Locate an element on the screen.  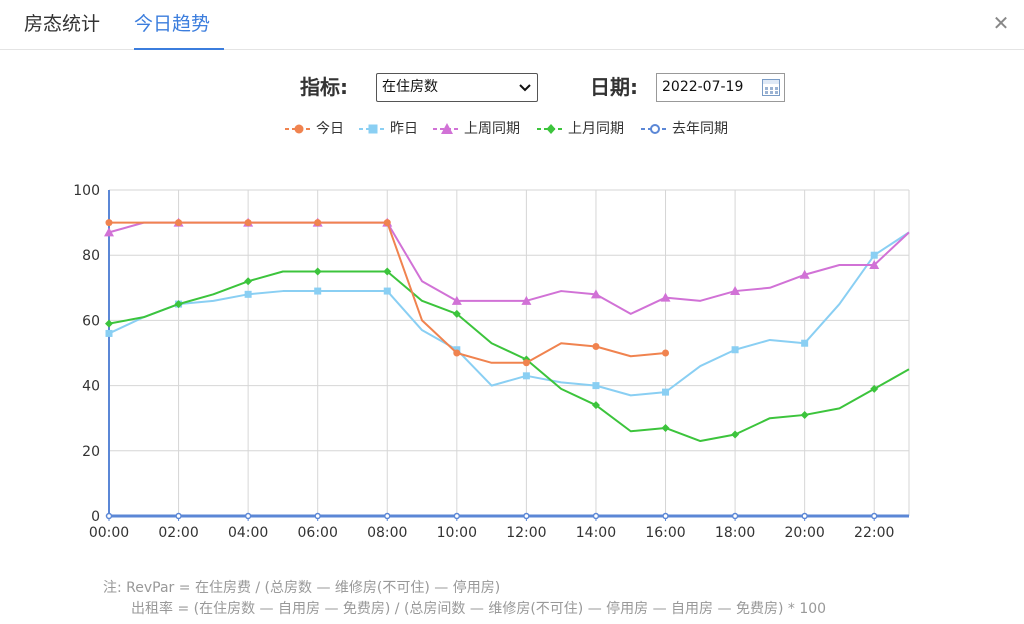
tab-today-trend: 今日趋势 is located at coordinates (179, 30).